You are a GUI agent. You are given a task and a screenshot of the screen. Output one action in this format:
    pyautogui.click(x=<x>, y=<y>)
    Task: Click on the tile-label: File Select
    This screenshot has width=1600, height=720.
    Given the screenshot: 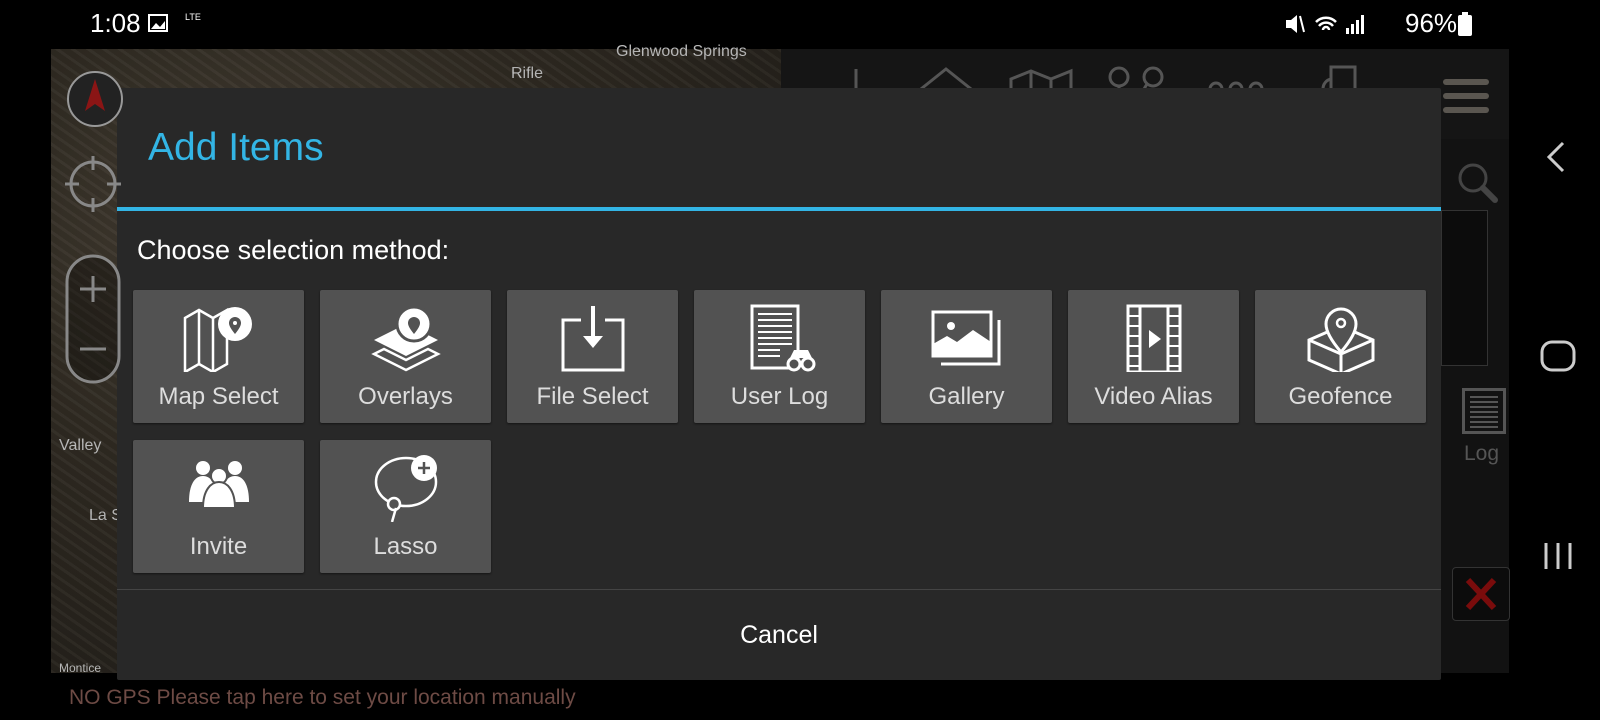 What is the action you would take?
    pyautogui.click(x=592, y=396)
    